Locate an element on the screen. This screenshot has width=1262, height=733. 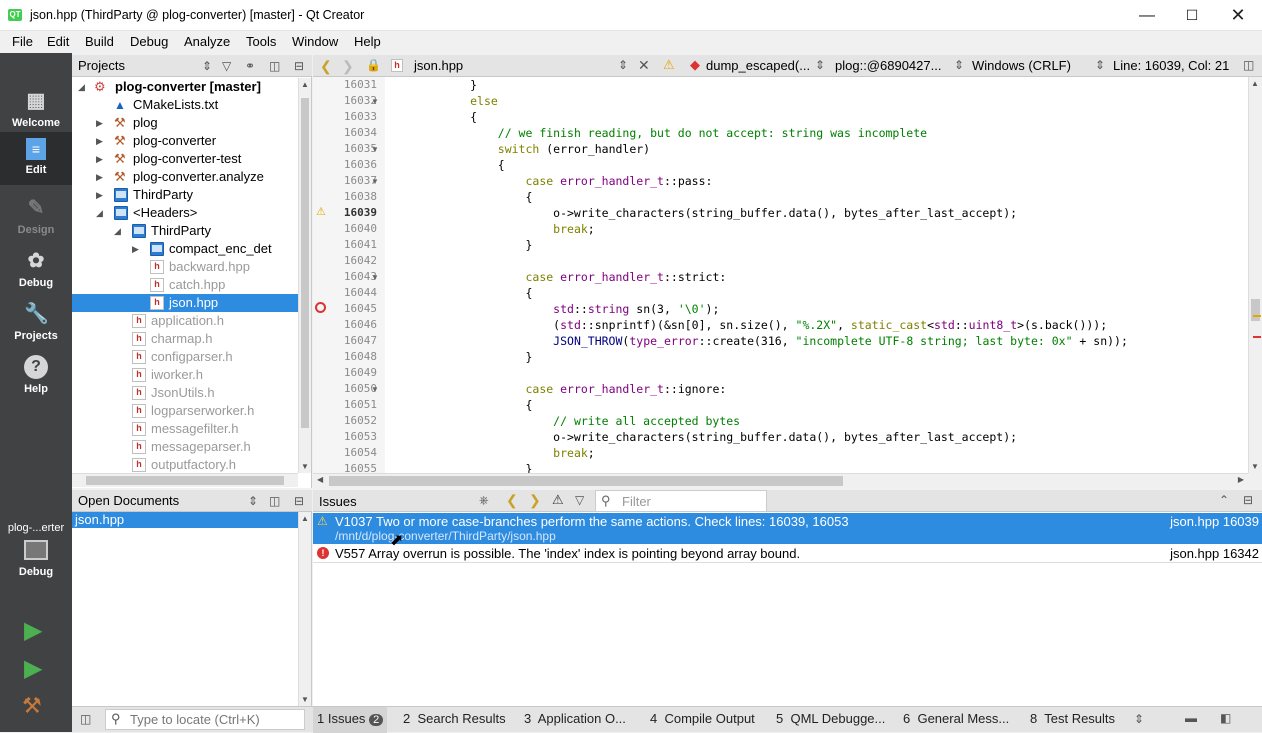
issues-filter-input: ⚲ Filter is located at coordinates (681, 501).